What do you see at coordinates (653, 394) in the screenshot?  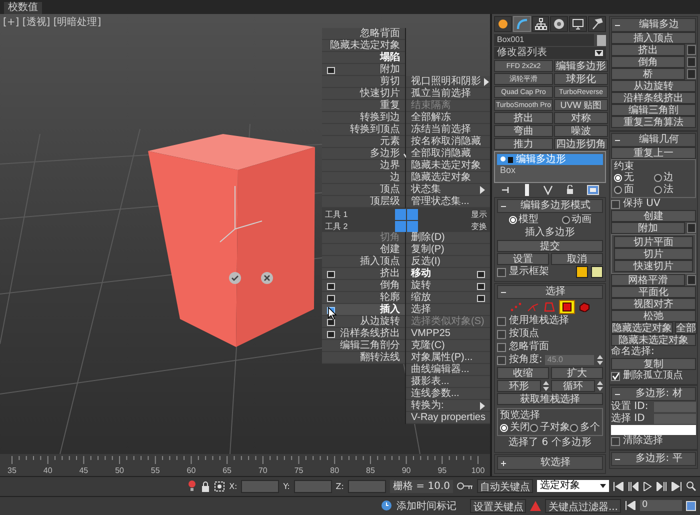 I see `rollout-header: 多边形: 材` at bounding box center [653, 394].